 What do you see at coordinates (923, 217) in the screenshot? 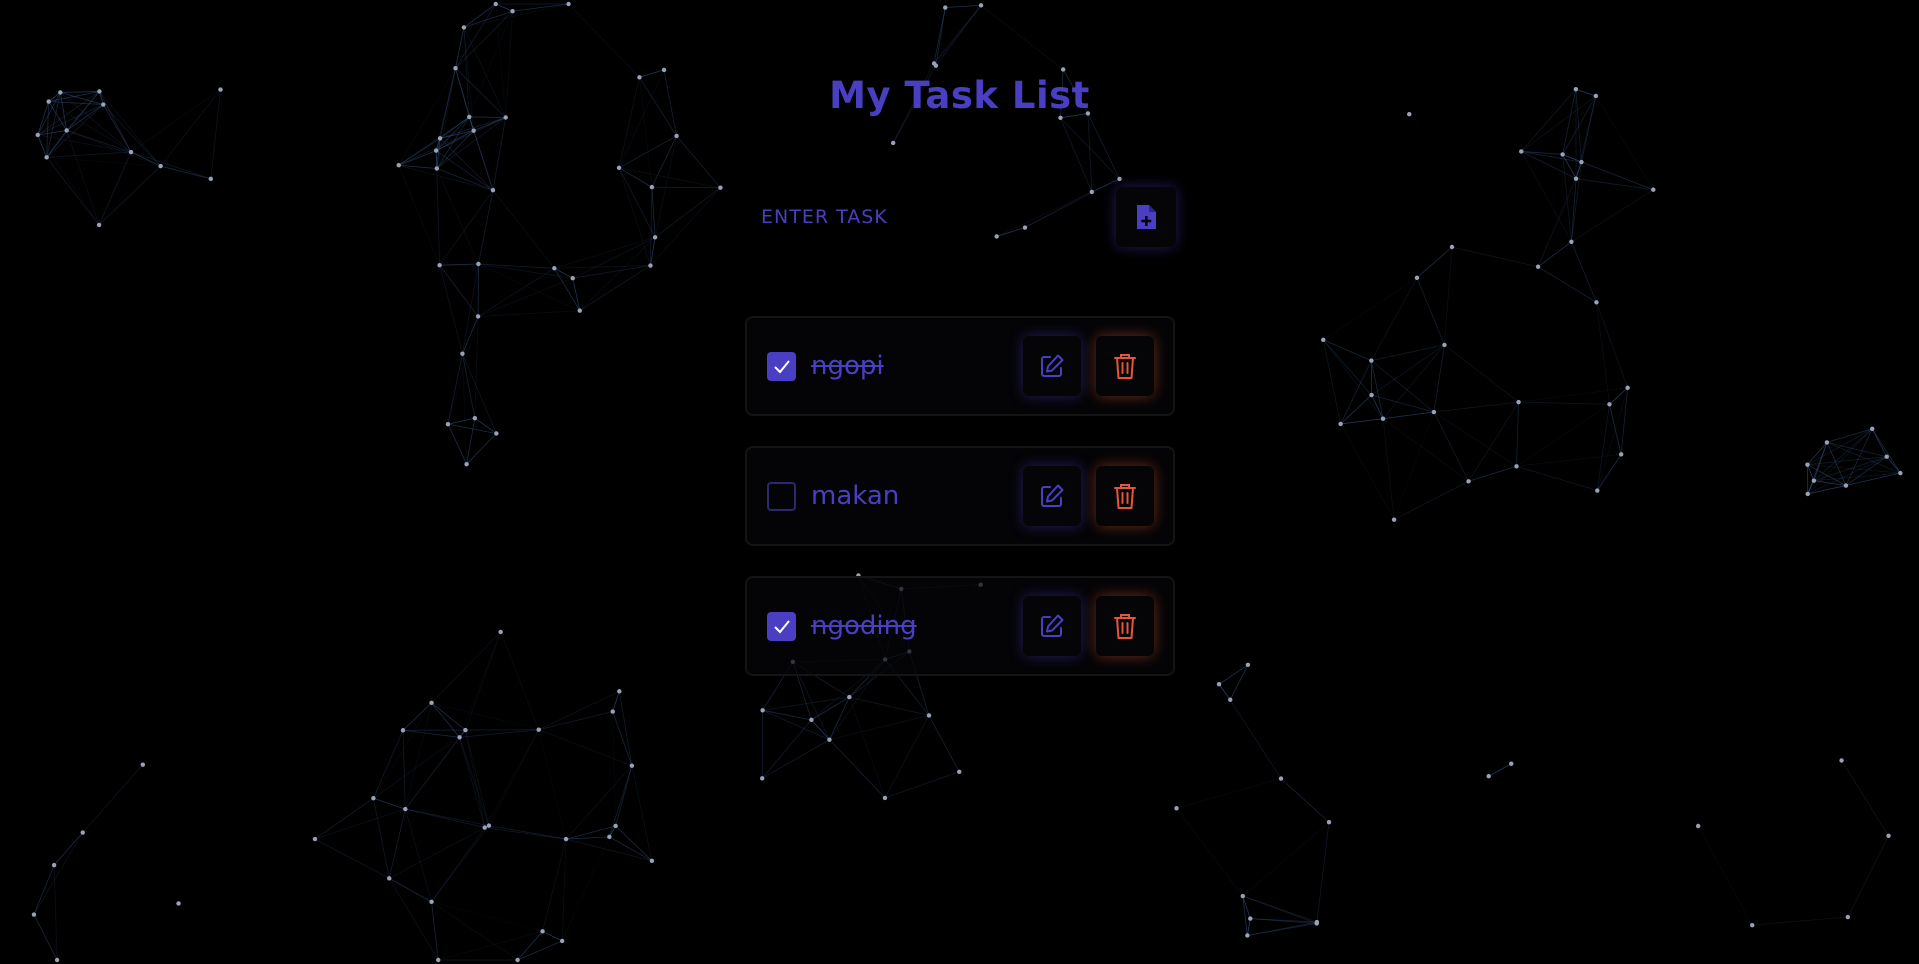
I see `task-input` at bounding box center [923, 217].